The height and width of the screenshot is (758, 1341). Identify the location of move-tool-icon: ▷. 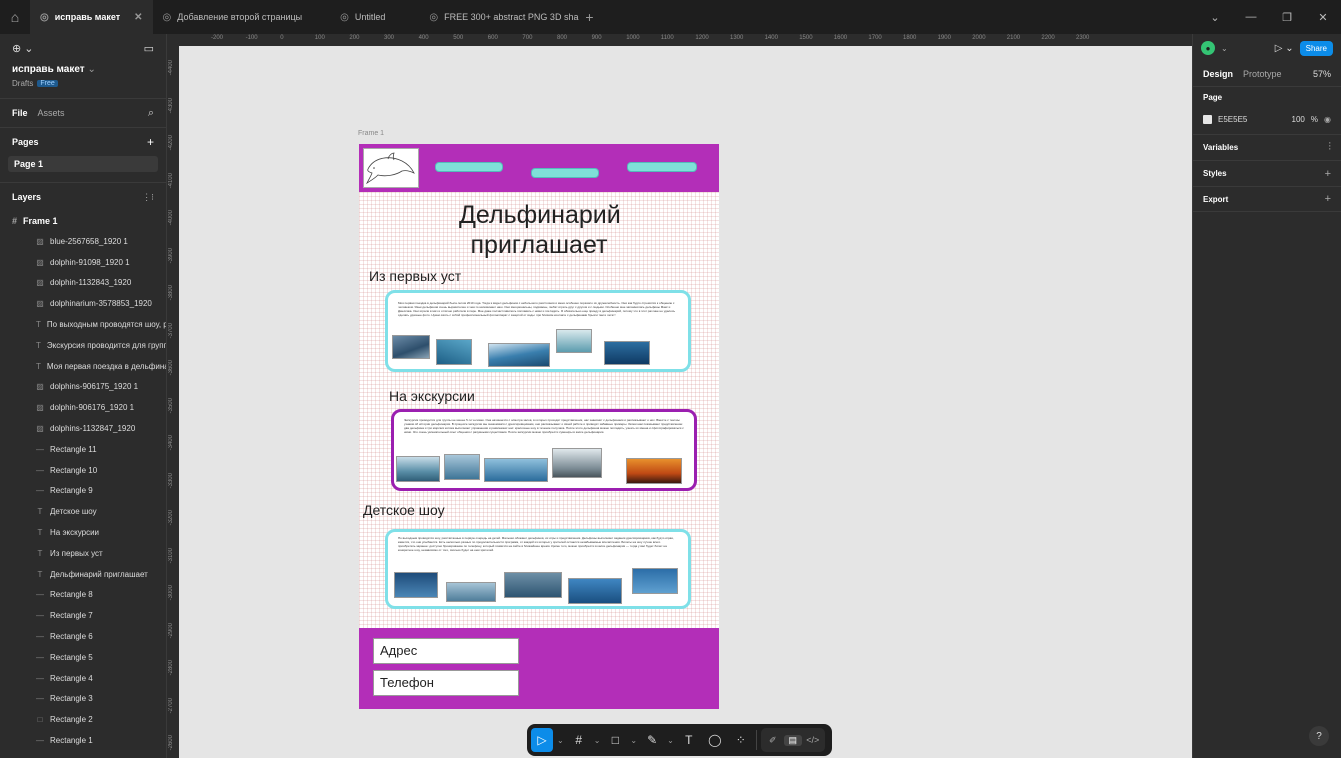
(542, 740).